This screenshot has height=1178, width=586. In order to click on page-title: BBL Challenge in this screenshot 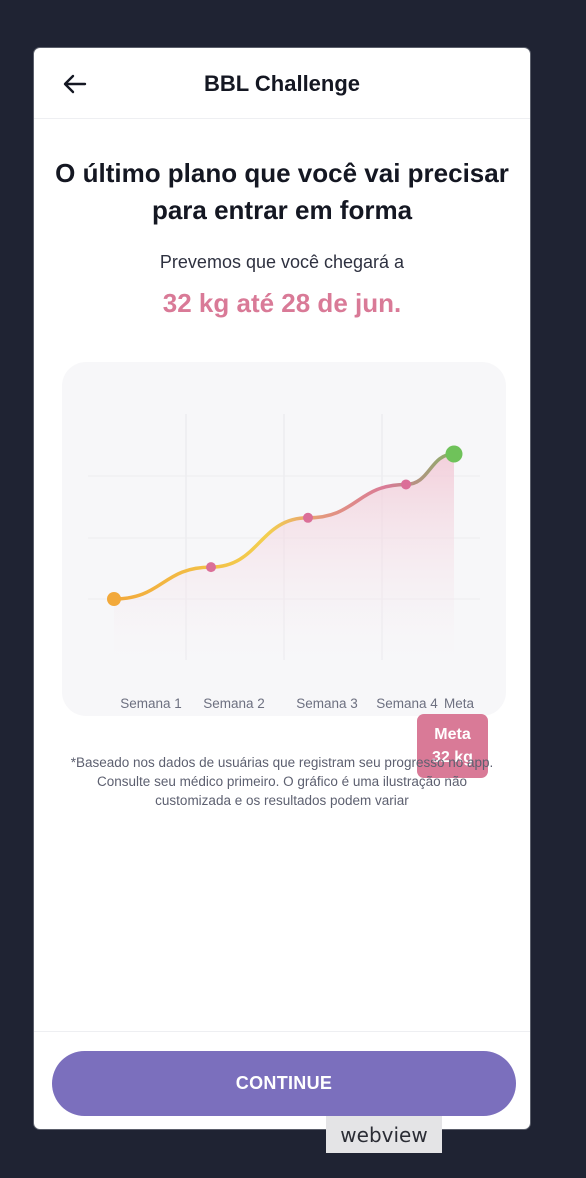, I will do `click(282, 83)`.